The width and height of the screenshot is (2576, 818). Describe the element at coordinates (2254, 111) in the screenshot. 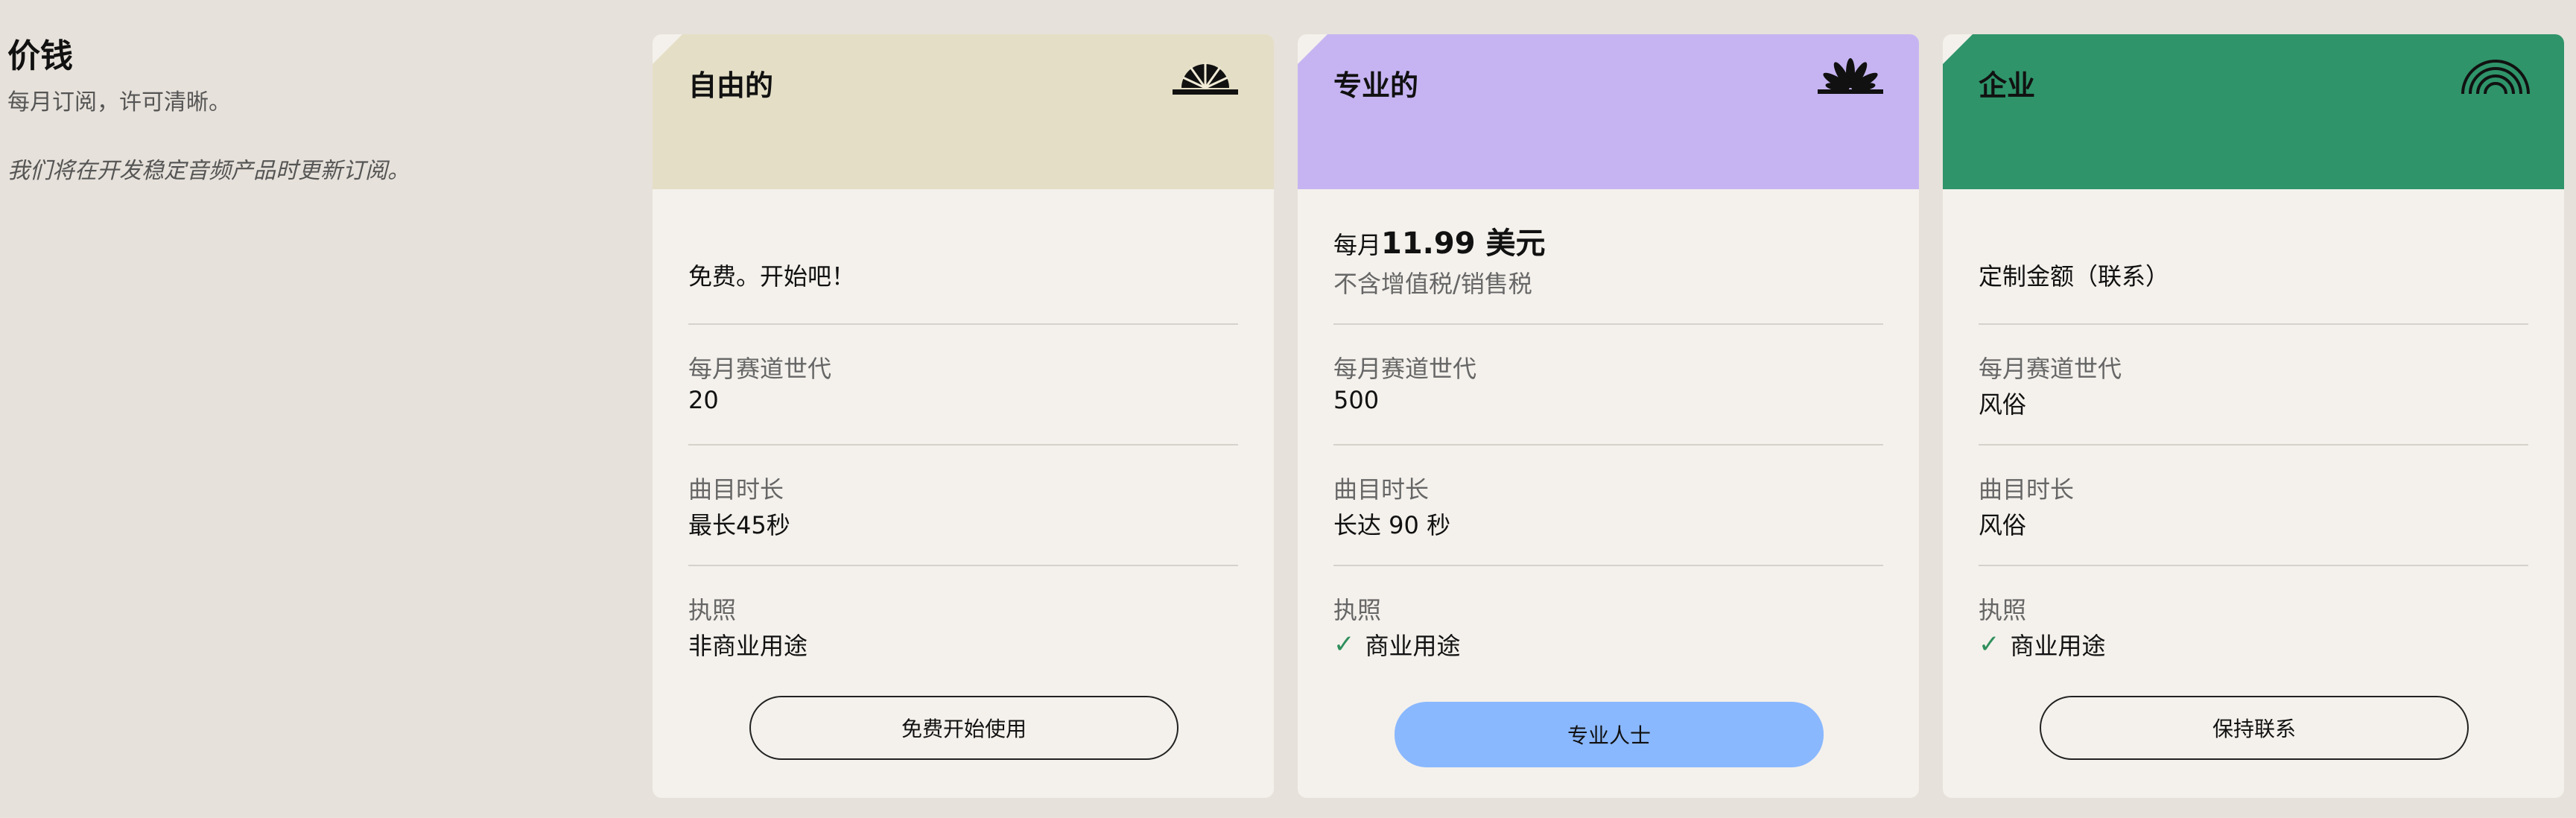

I see `plan-header-enterprise: 企业` at that location.